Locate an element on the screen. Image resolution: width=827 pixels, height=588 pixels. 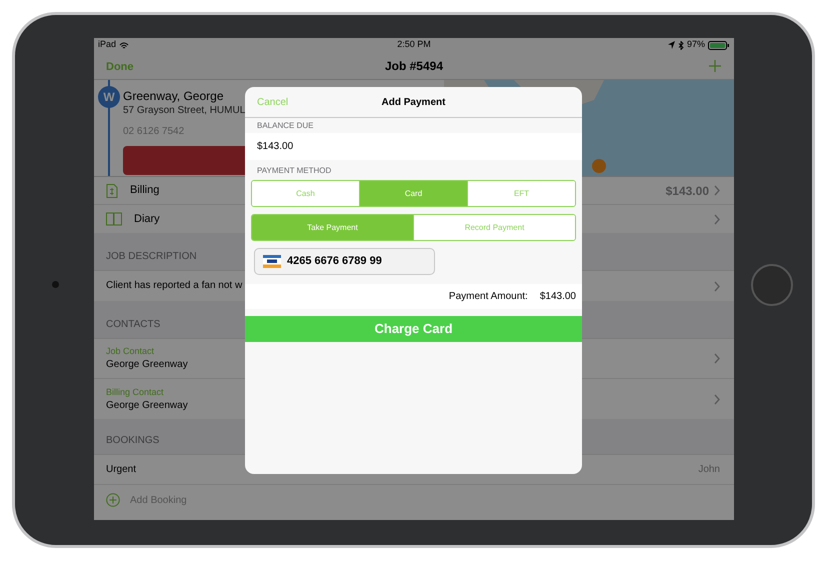
billing-amount: $143.00 is located at coordinates (687, 191).